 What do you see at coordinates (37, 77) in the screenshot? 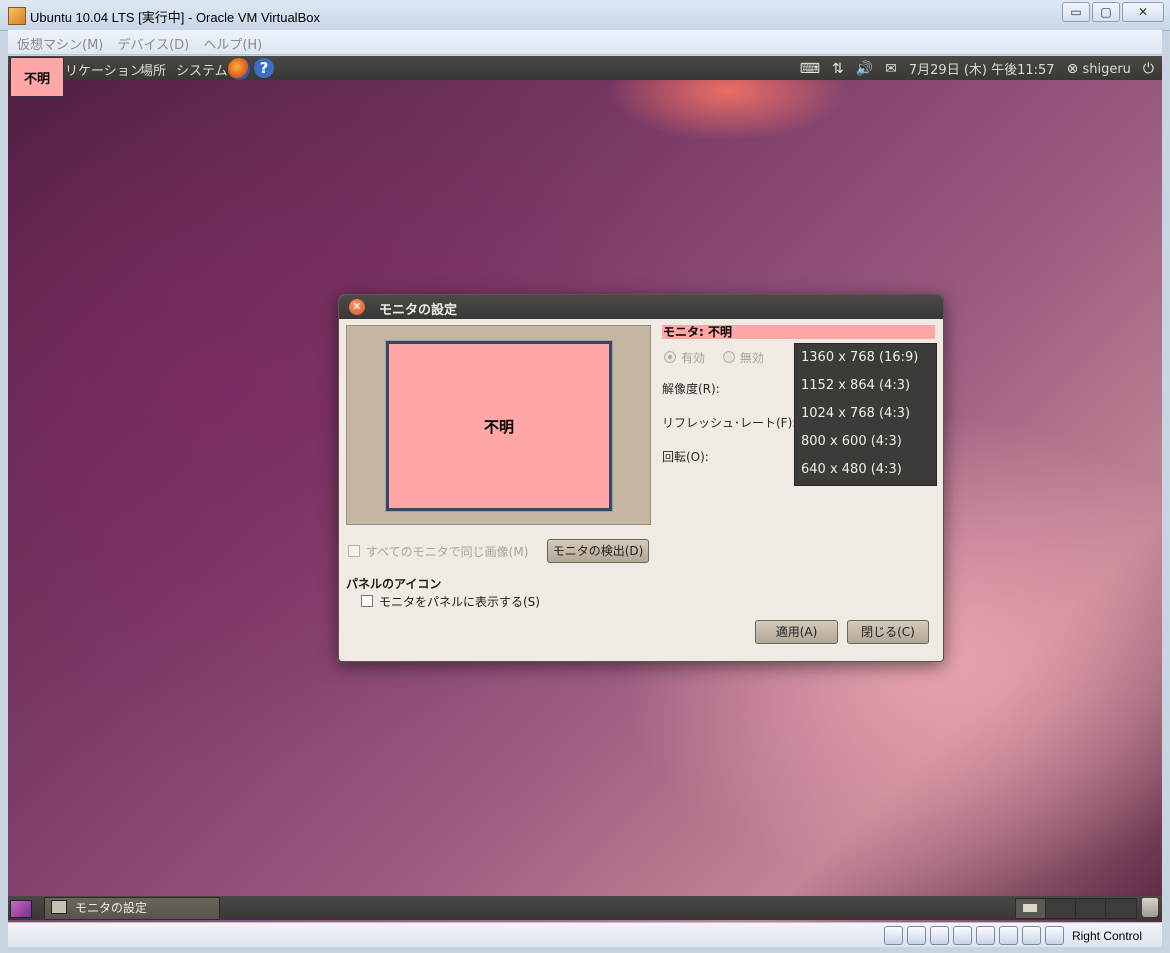
I see `unknown-monitor-badge: 不明` at bounding box center [37, 77].